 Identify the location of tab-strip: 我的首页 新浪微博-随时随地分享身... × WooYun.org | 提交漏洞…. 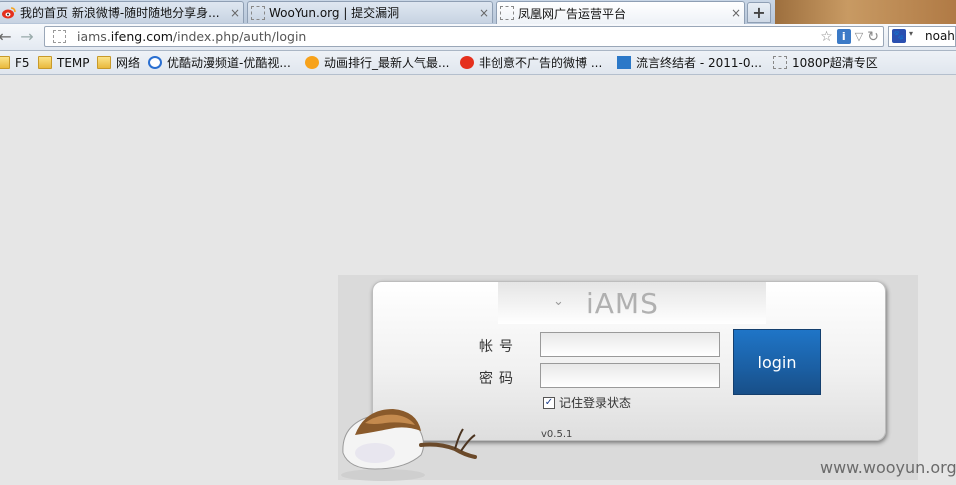
(478, 12).